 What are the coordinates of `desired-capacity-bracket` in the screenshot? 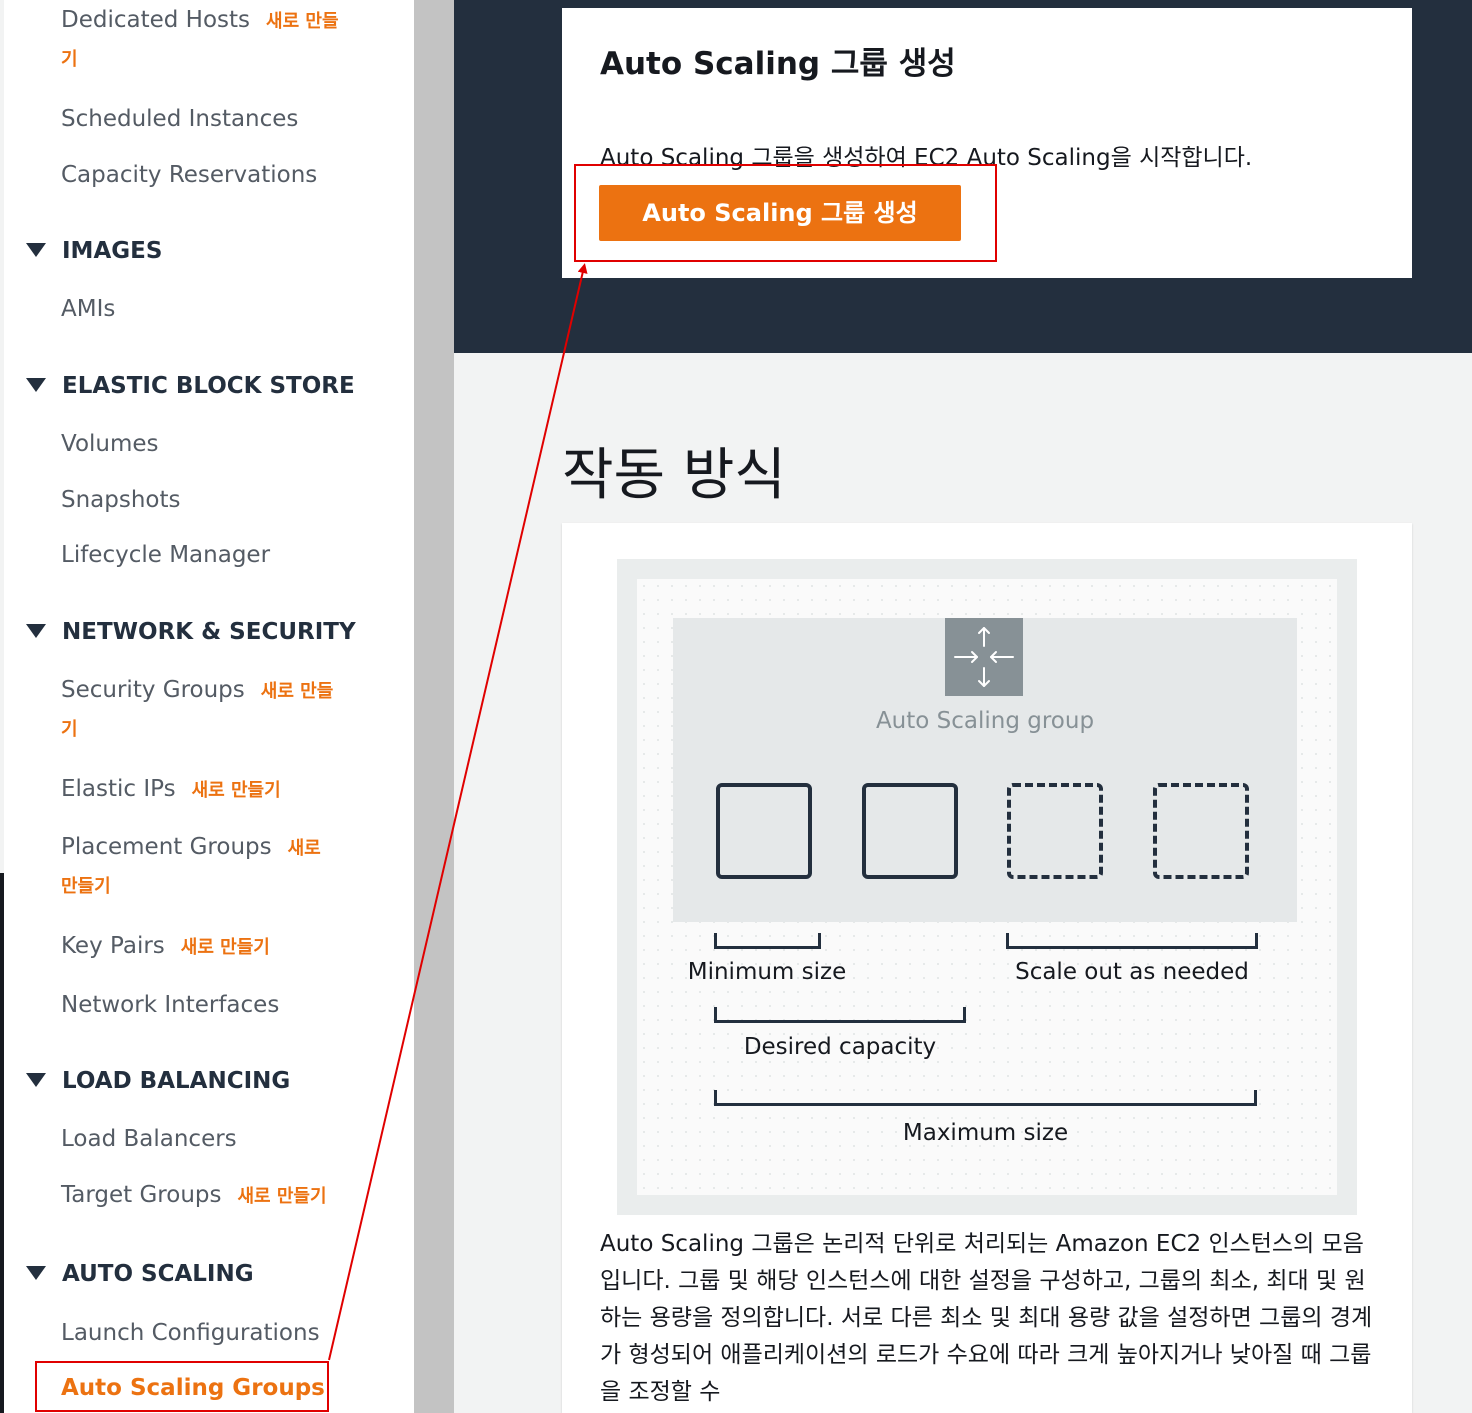 It's located at (840, 1015).